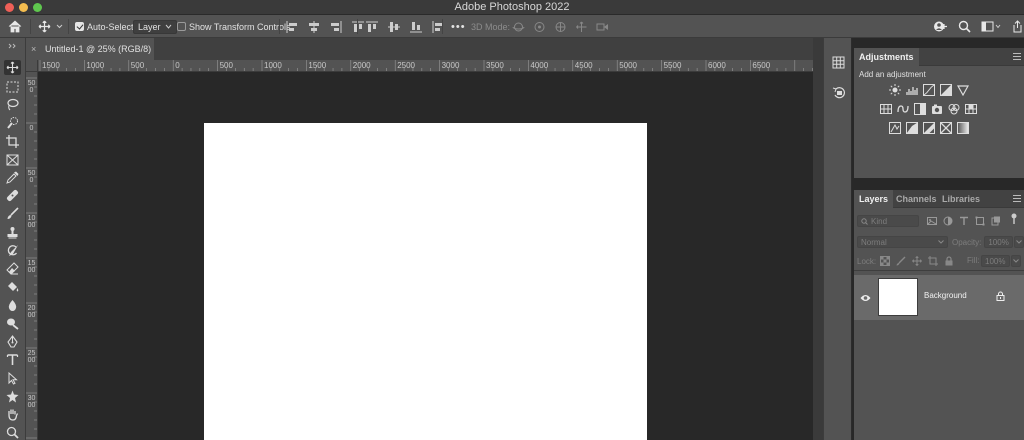  What do you see at coordinates (394, 27) in the screenshot?
I see `distribute-vertical-centers-icon` at bounding box center [394, 27].